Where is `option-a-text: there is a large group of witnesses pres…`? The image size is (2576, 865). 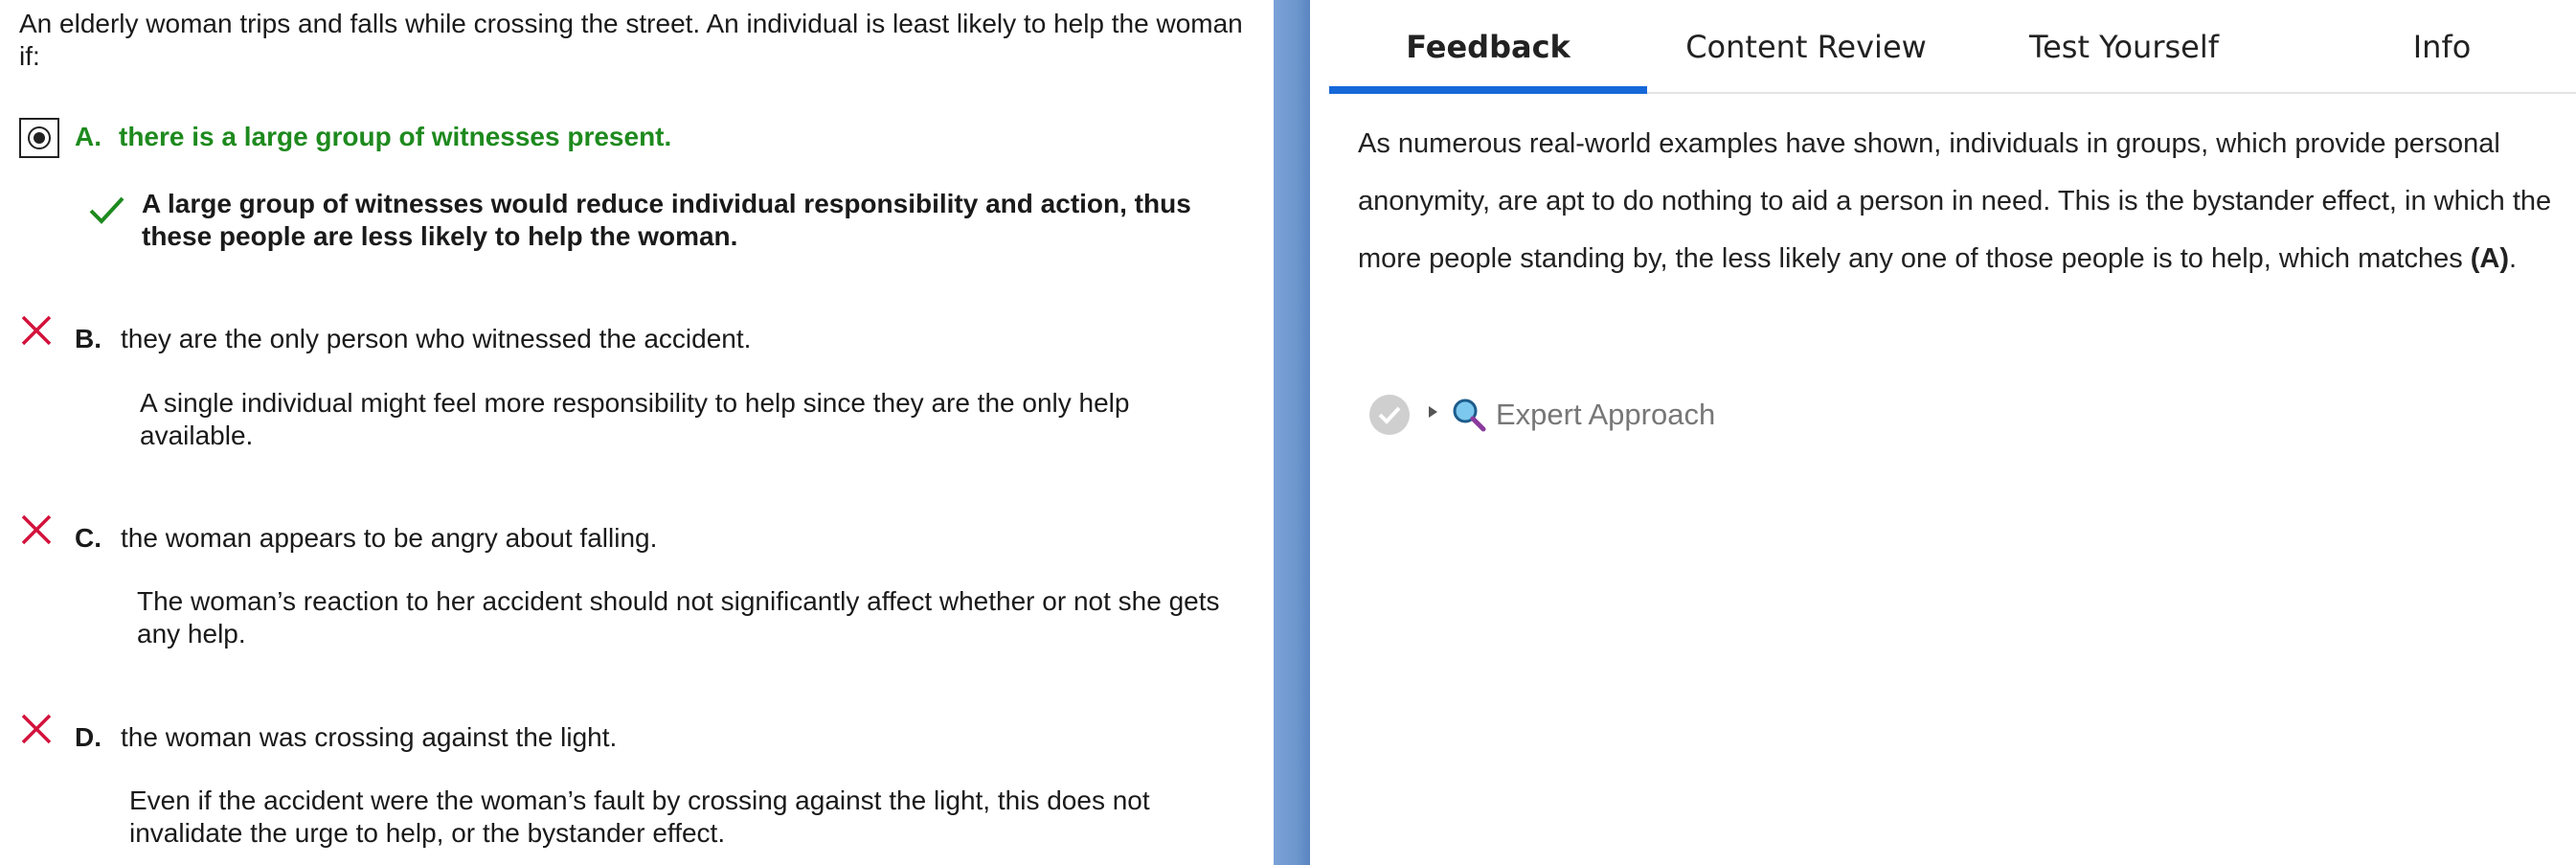 option-a-text: there is a large group of witnesses pres… is located at coordinates (395, 137).